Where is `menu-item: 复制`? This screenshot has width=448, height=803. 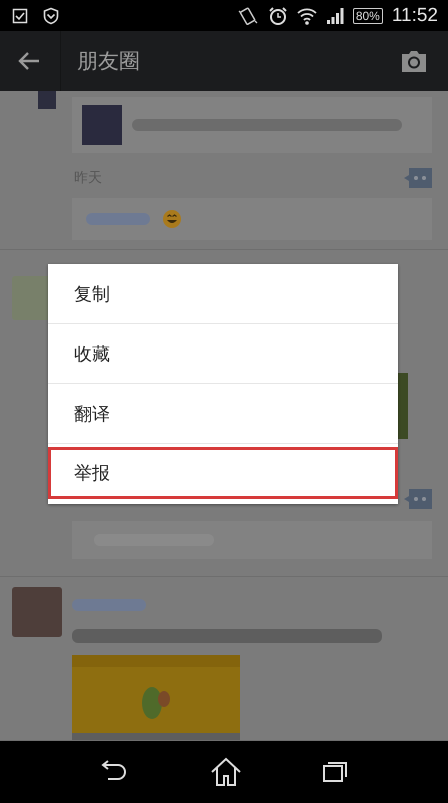
menu-item: 复制 is located at coordinates (223, 294).